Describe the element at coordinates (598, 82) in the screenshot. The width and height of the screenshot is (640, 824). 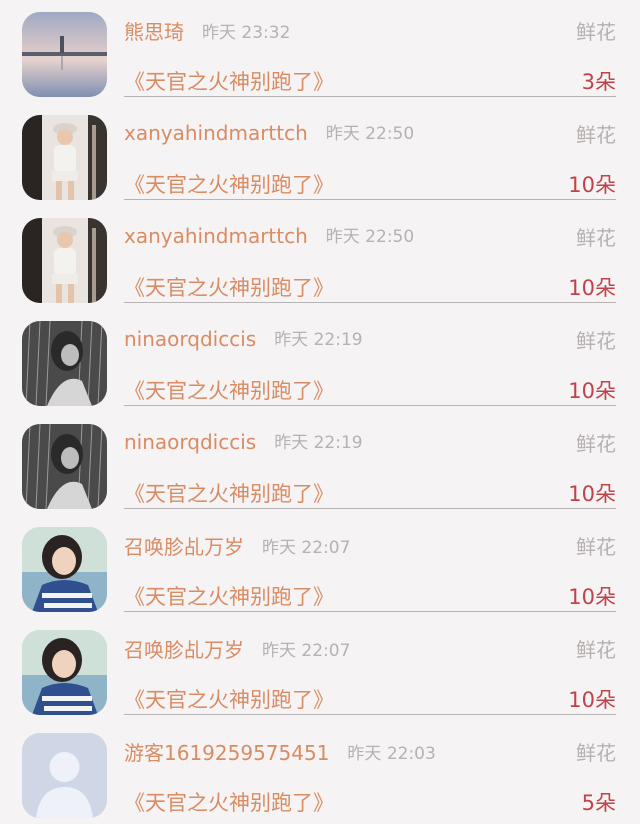
I see `gift-count: 3朵` at that location.